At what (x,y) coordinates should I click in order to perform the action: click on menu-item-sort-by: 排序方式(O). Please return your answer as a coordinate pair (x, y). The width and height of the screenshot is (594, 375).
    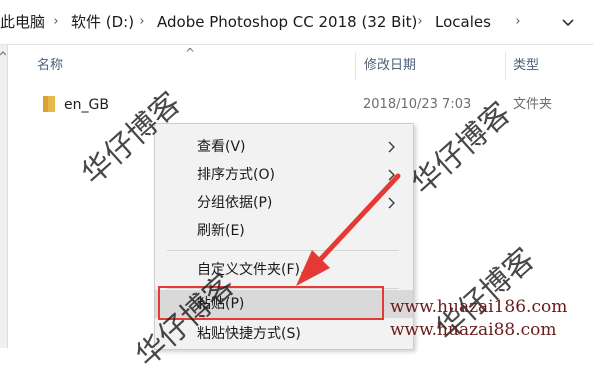
    Looking at the image, I should click on (284, 175).